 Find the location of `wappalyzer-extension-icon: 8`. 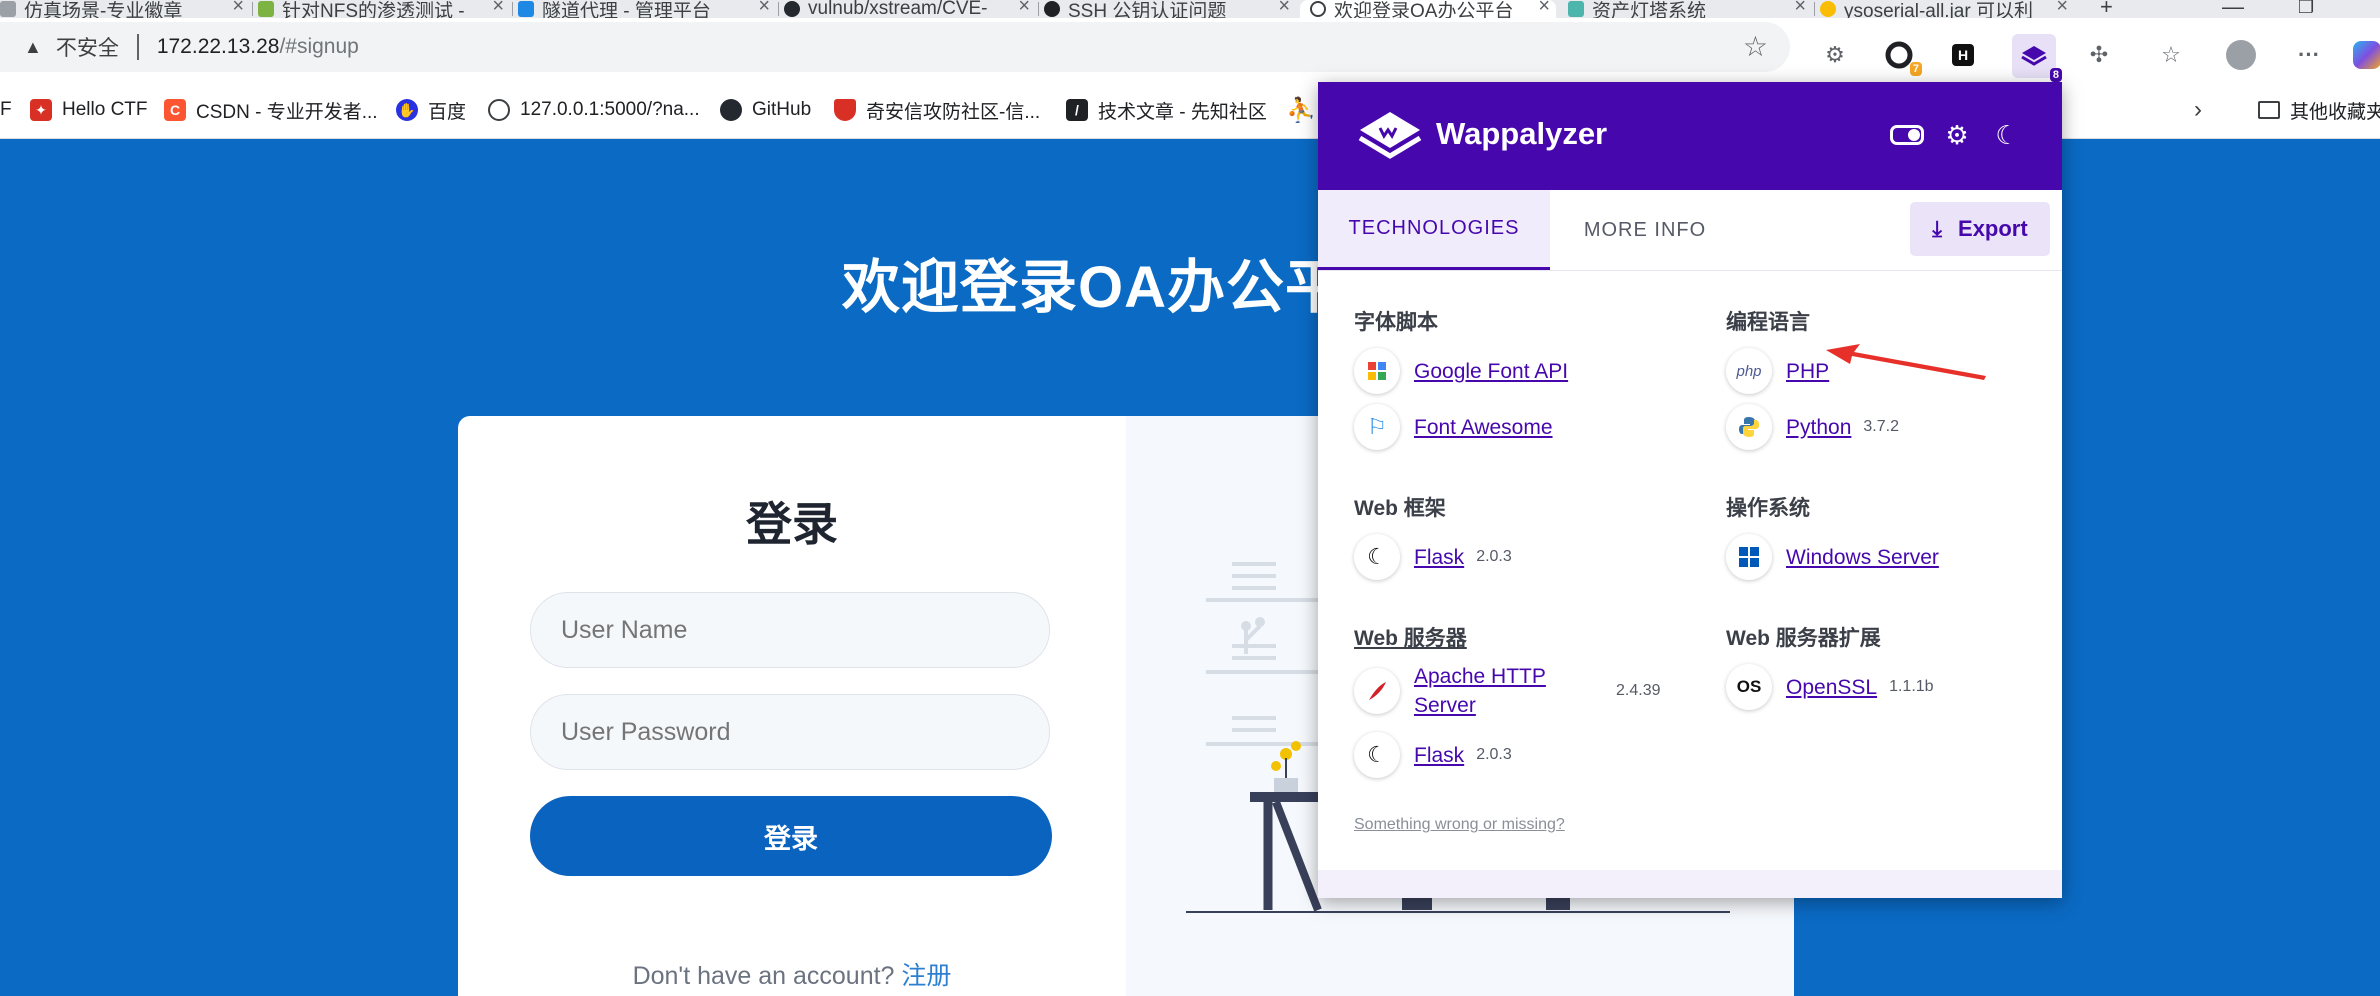

wappalyzer-extension-icon: 8 is located at coordinates (2037, 58).